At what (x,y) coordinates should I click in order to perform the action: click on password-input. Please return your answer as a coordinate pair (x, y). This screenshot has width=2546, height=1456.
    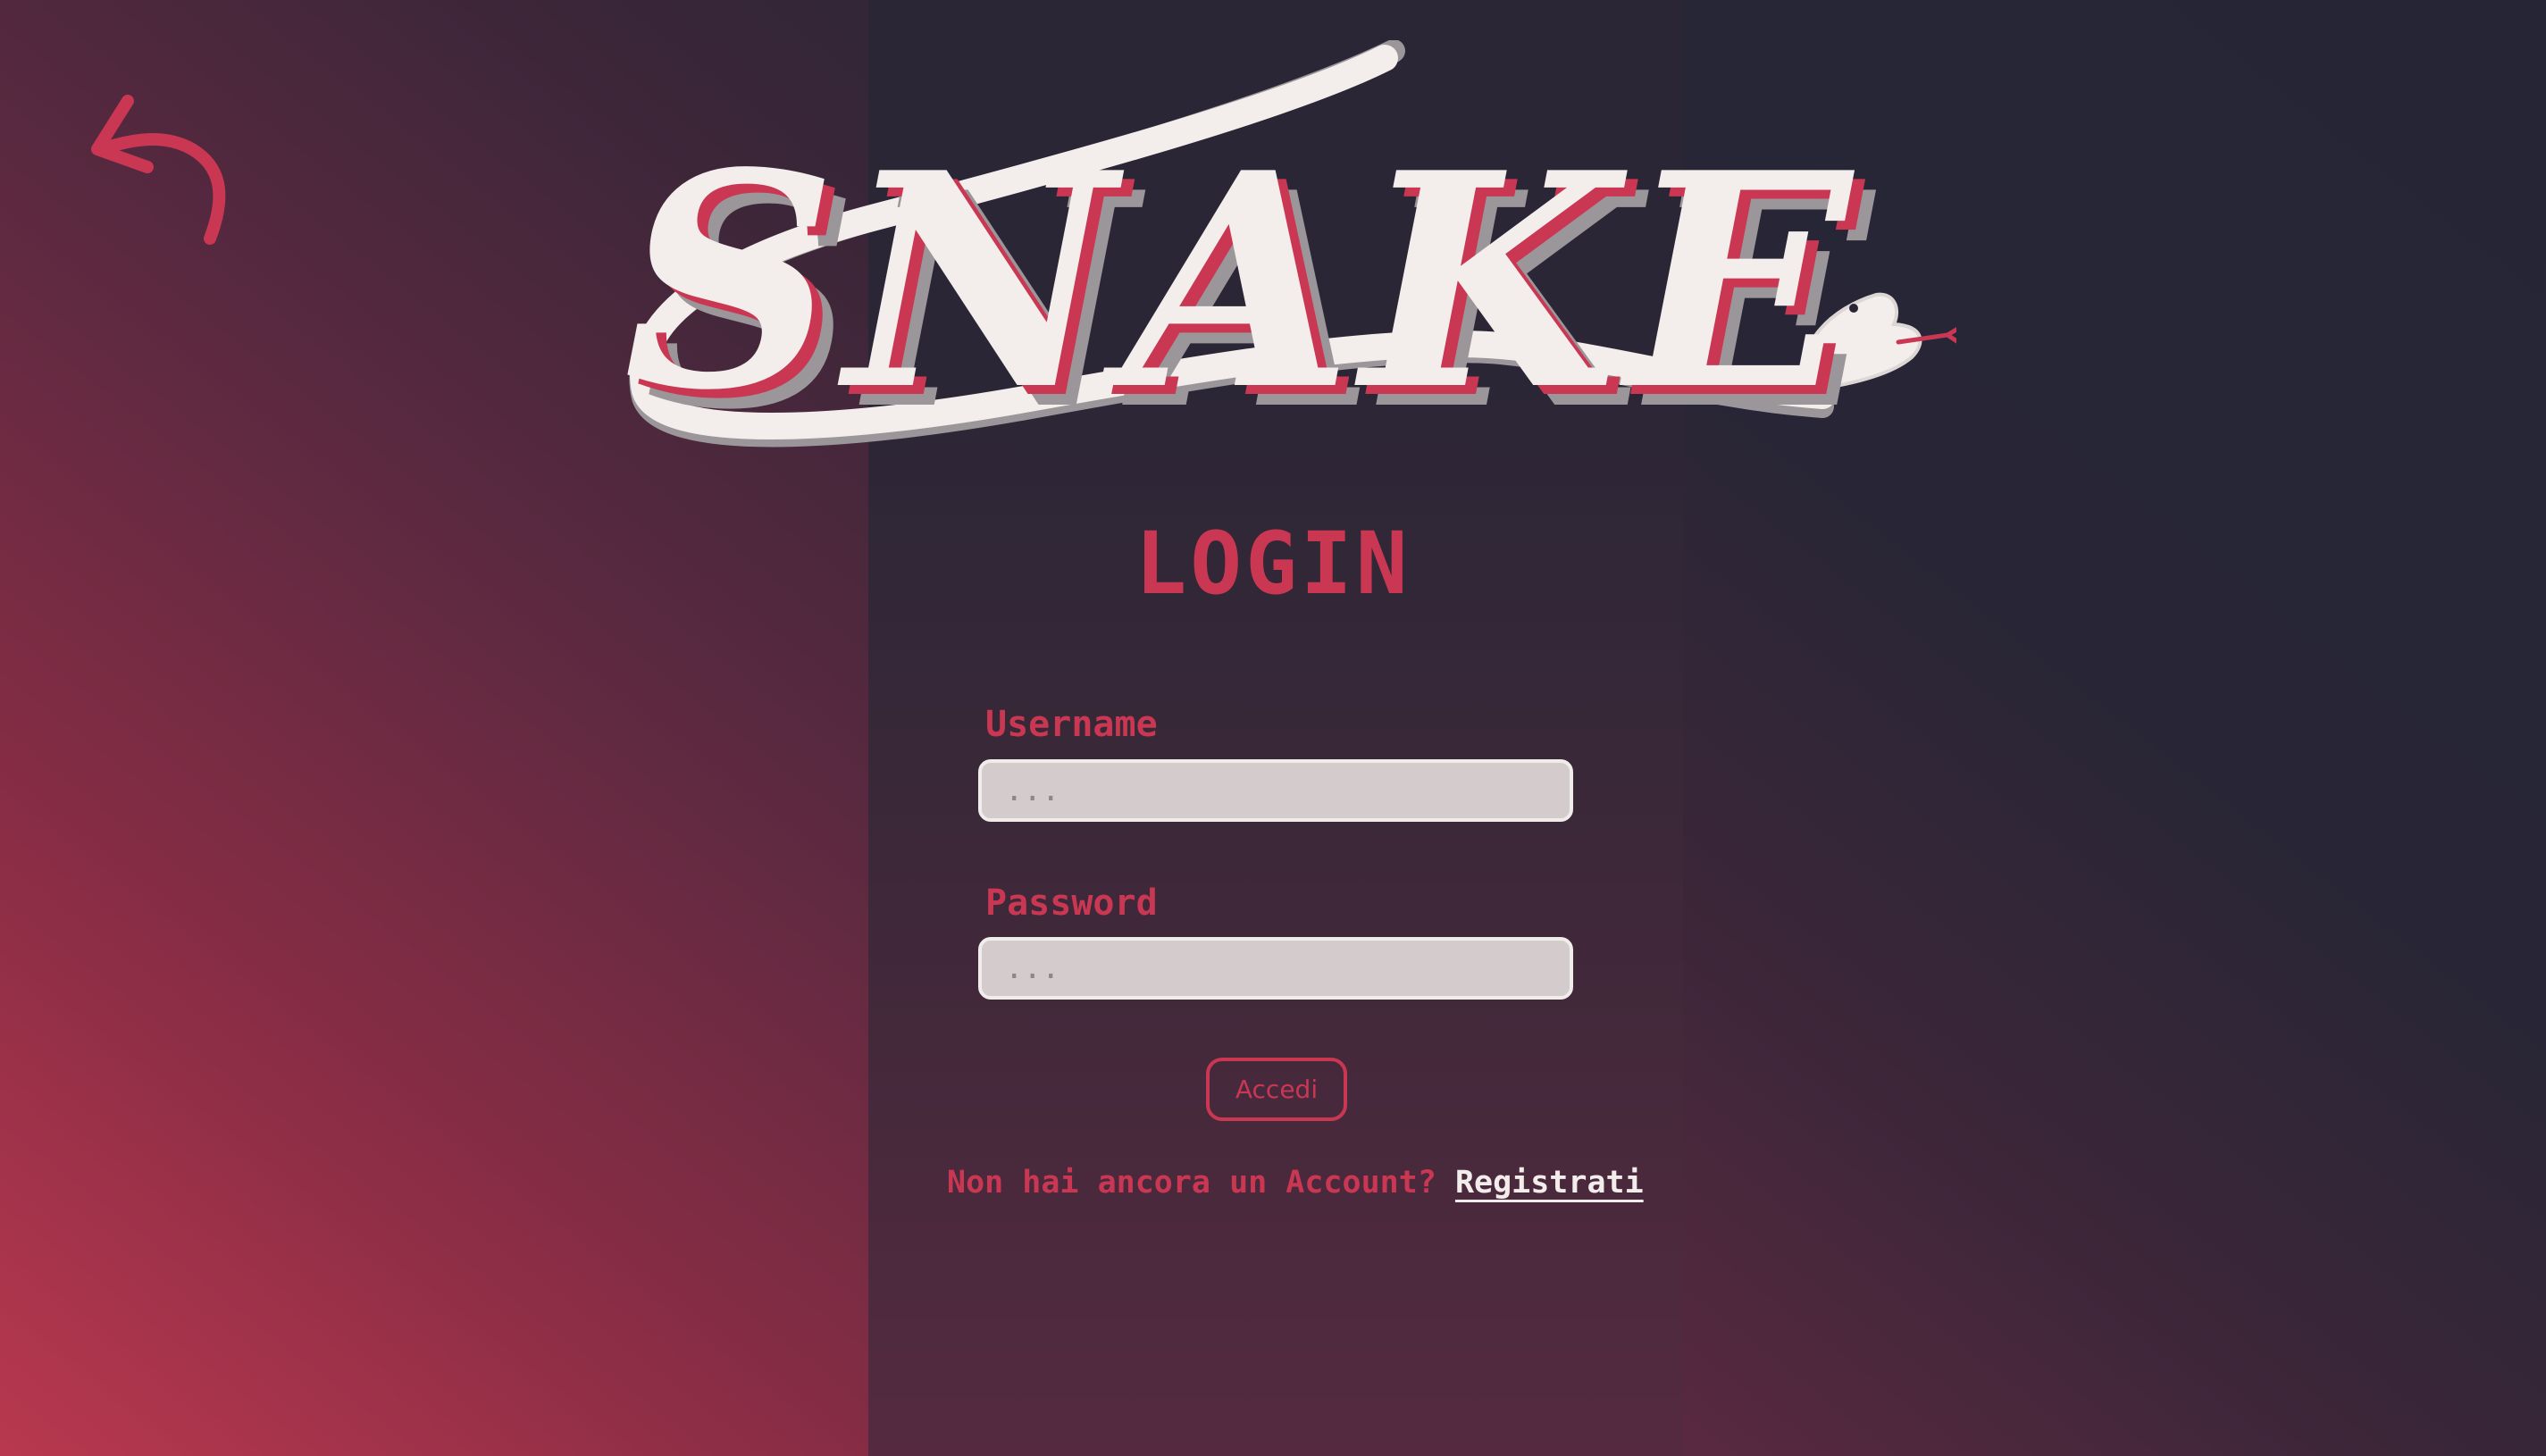
    Looking at the image, I should click on (1275, 969).